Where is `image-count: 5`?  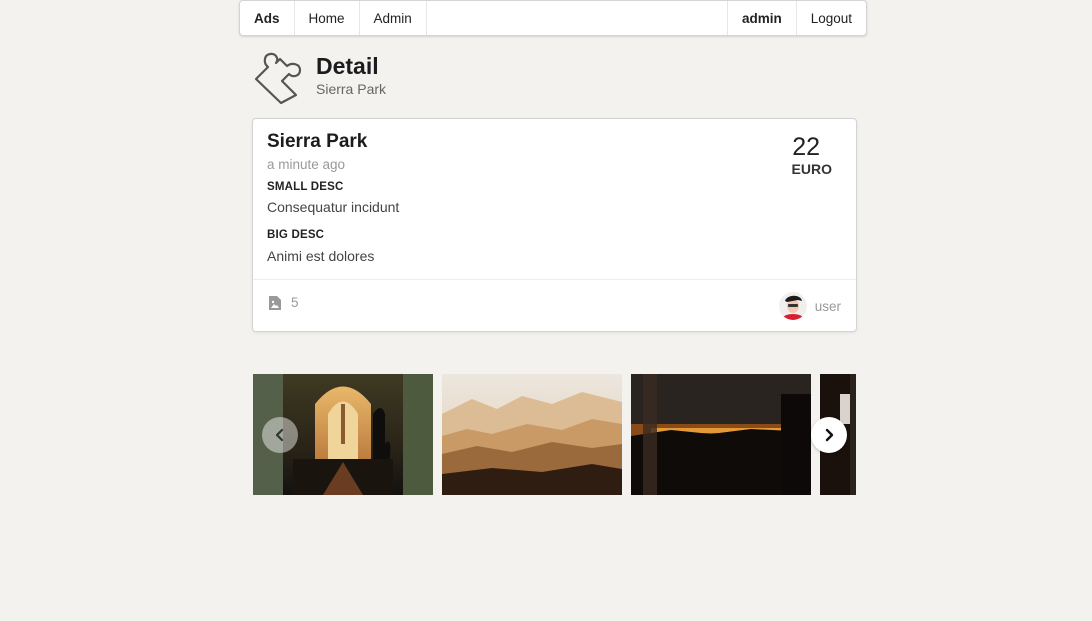 image-count: 5 is located at coordinates (284, 302).